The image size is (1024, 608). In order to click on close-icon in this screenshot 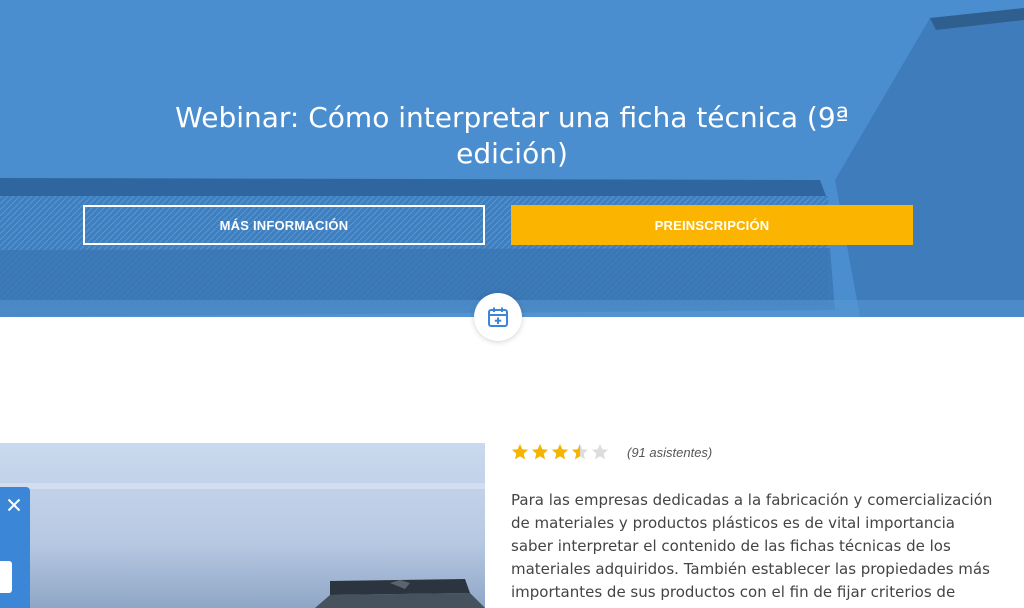, I will do `click(14, 505)`.